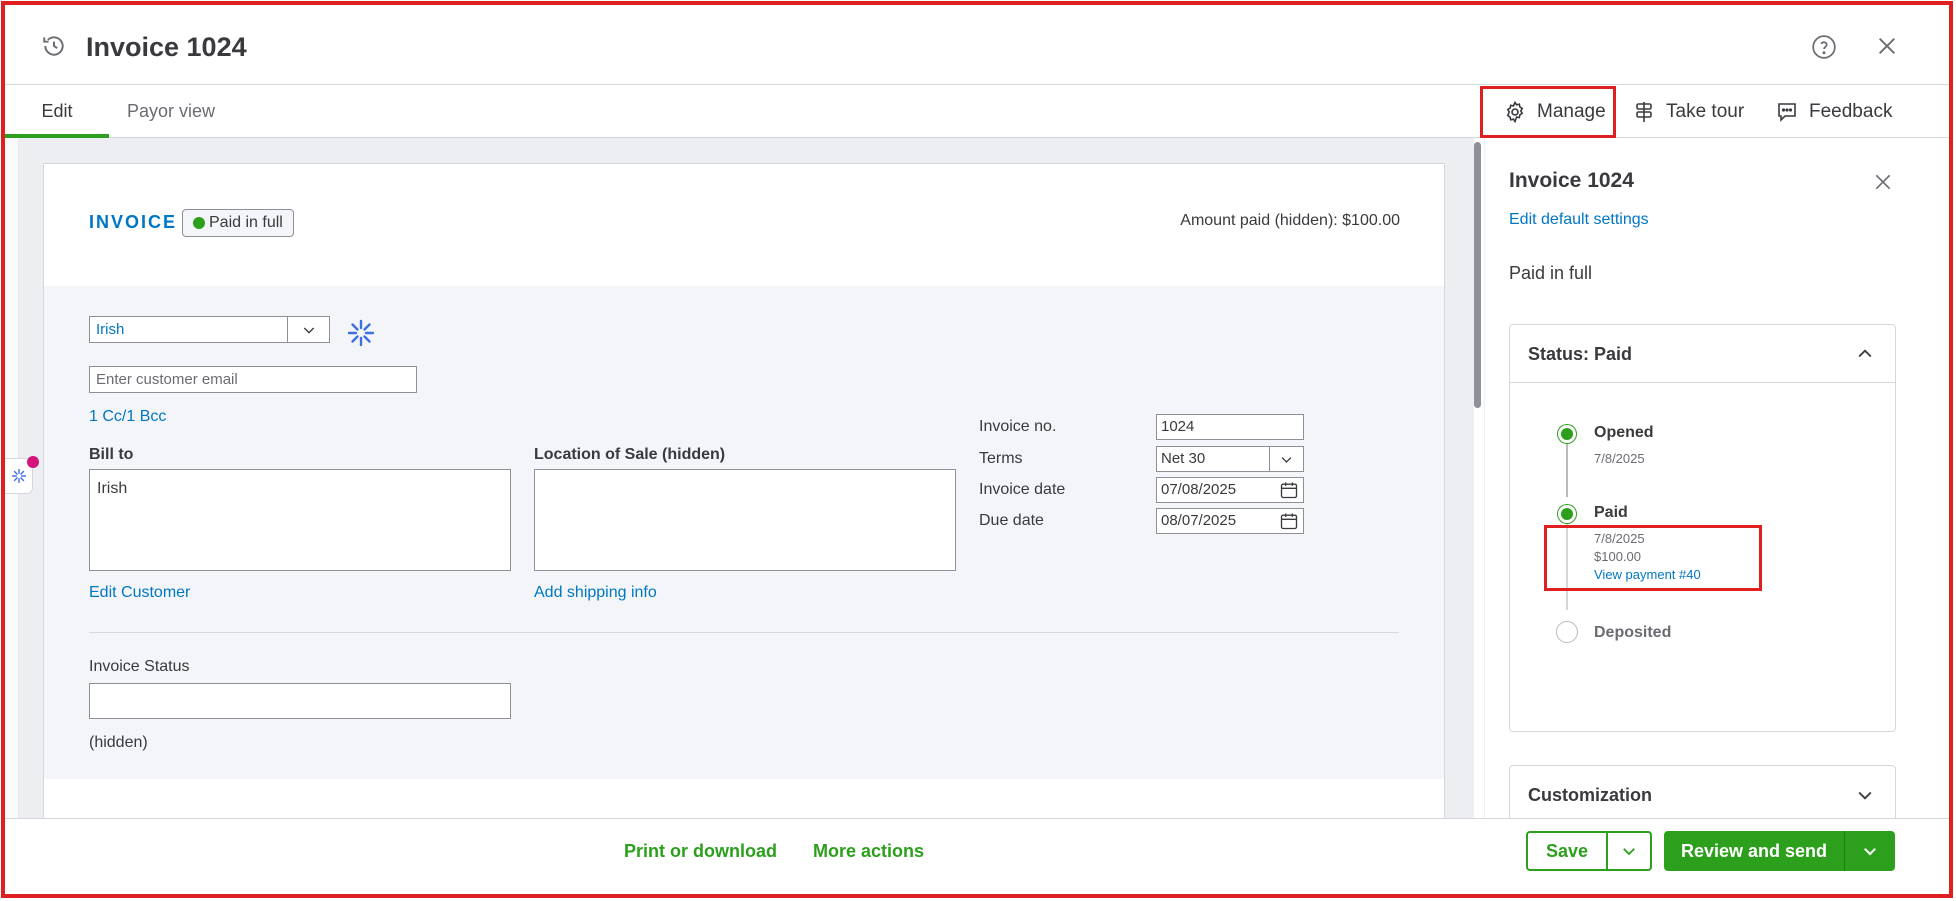 Image resolution: width=1956 pixels, height=901 pixels. Describe the element at coordinates (1567, 466) in the screenshot. I see `timeline-line` at that location.